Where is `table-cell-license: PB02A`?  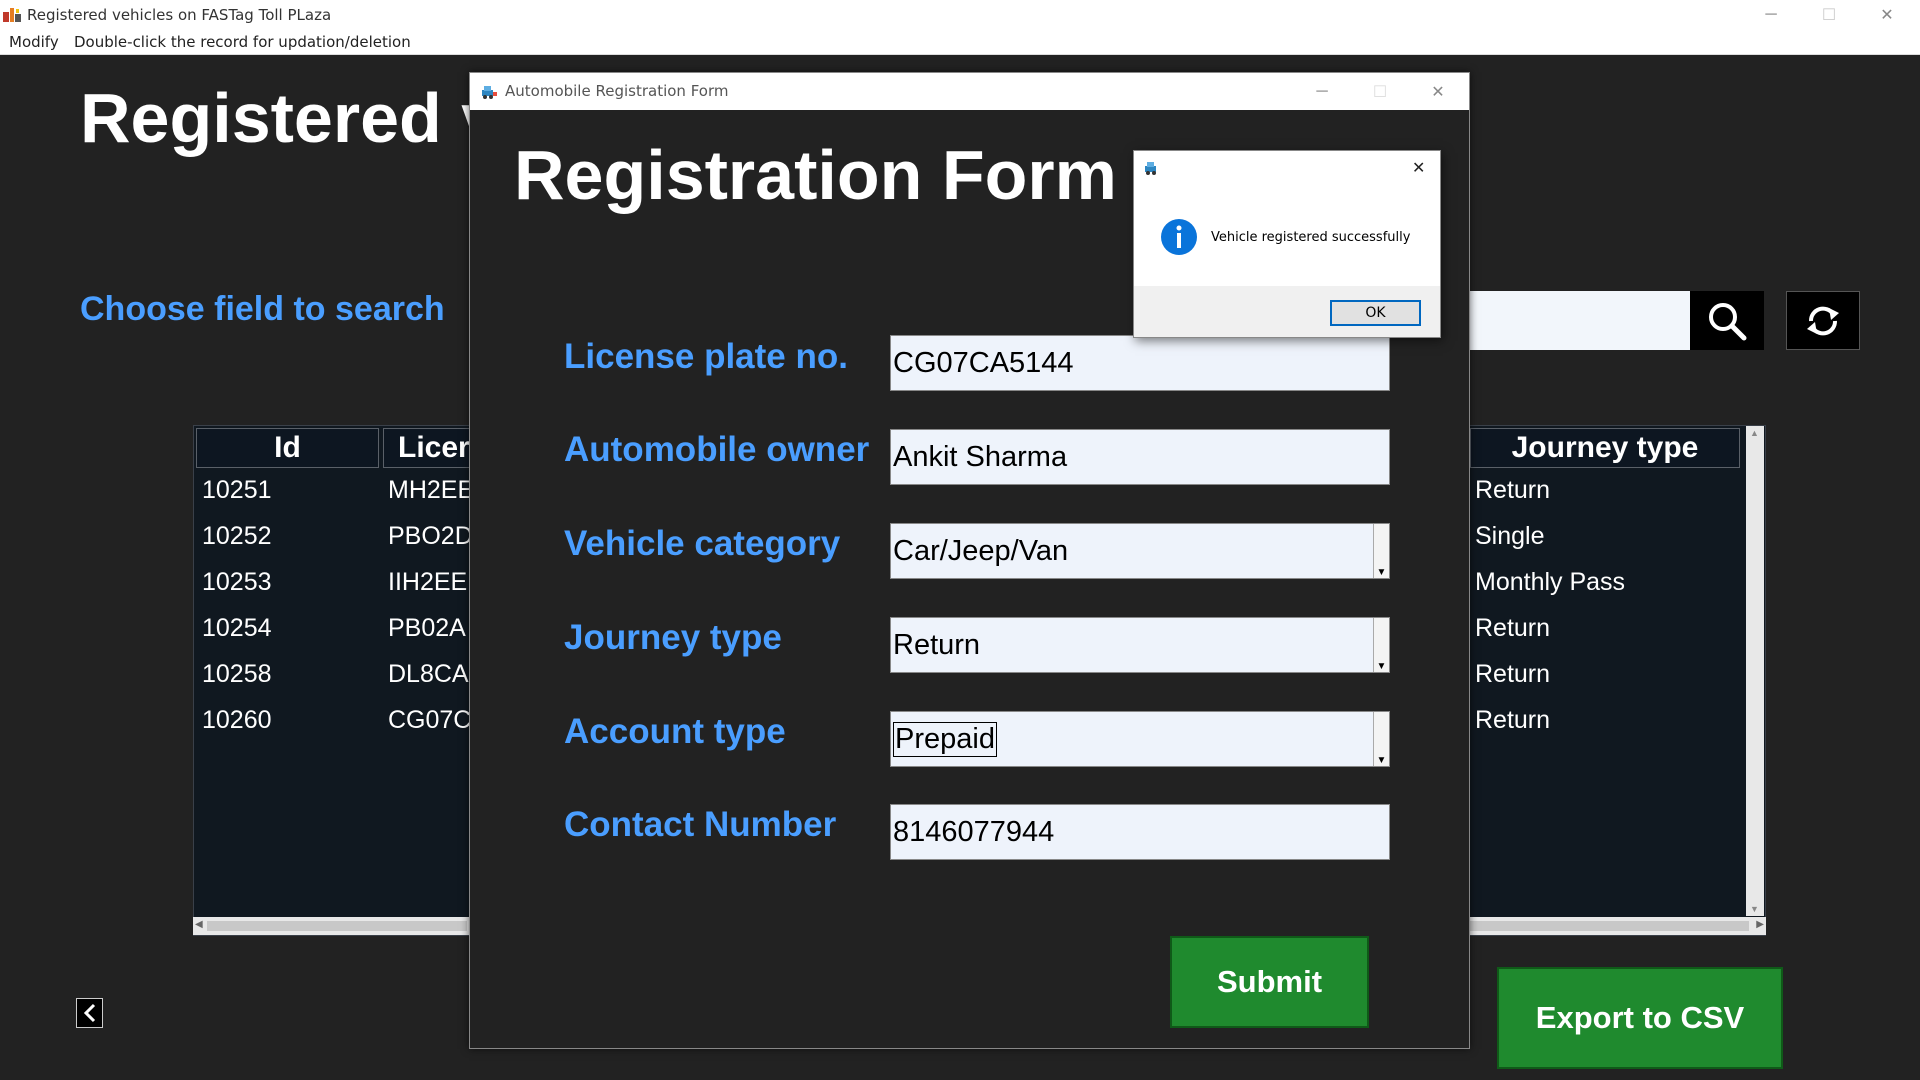 table-cell-license: PB02A is located at coordinates (427, 628).